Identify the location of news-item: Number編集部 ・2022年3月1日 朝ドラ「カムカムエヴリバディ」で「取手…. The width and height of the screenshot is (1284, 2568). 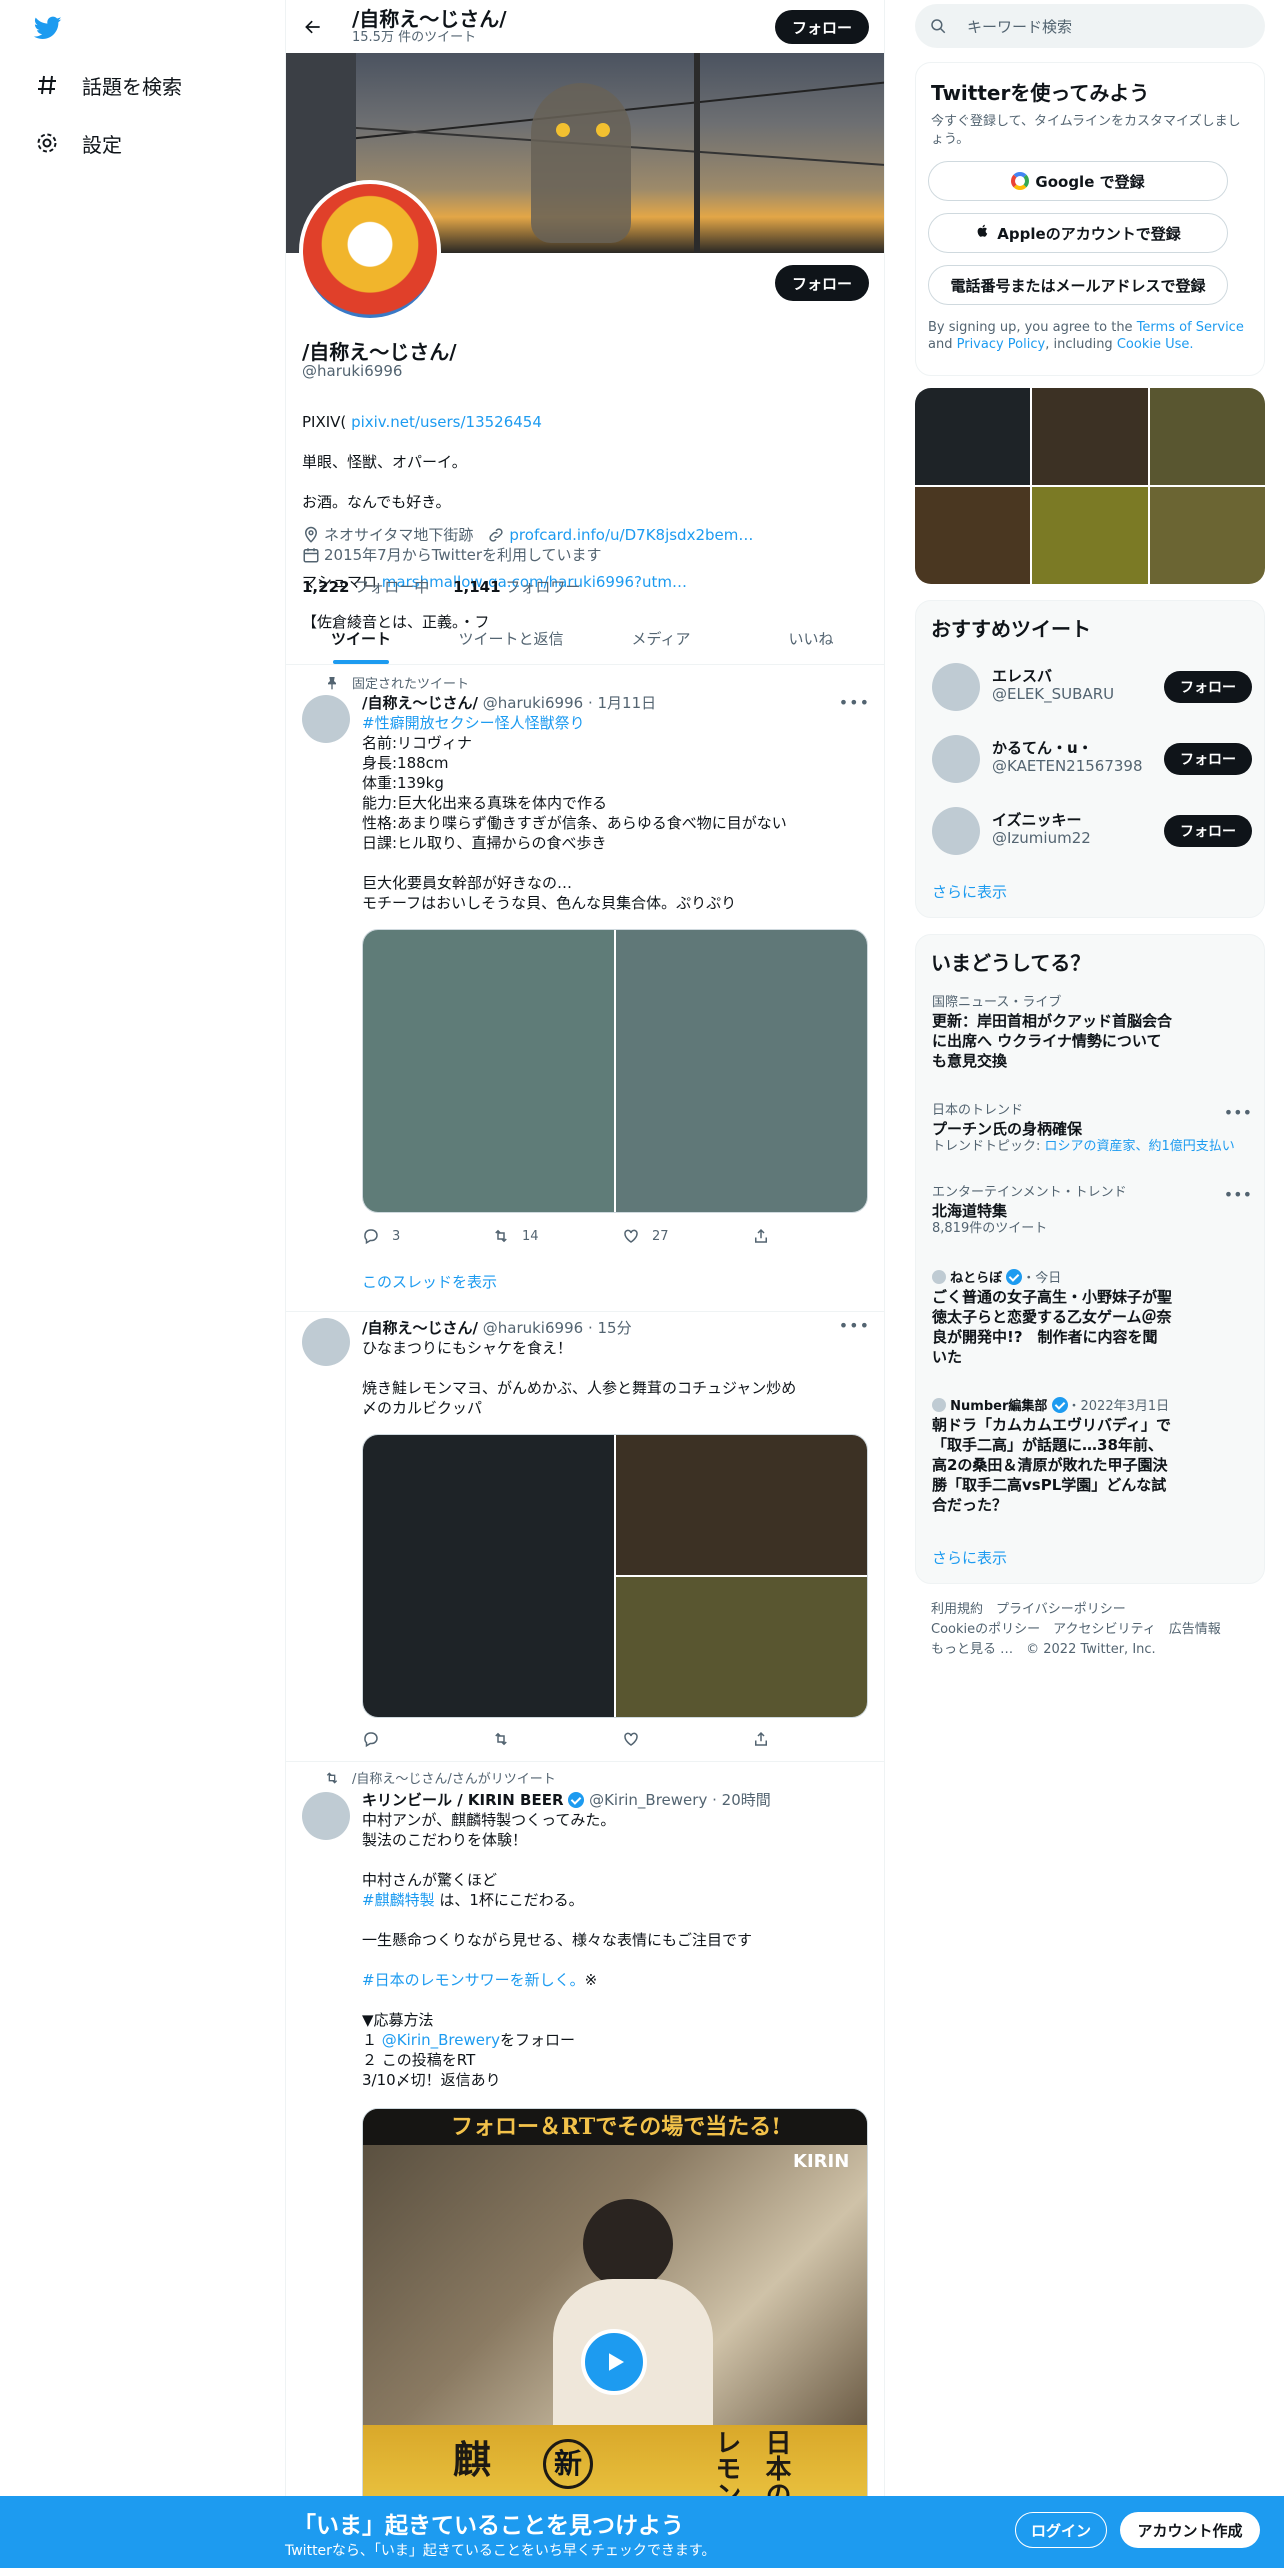
(1092, 1456).